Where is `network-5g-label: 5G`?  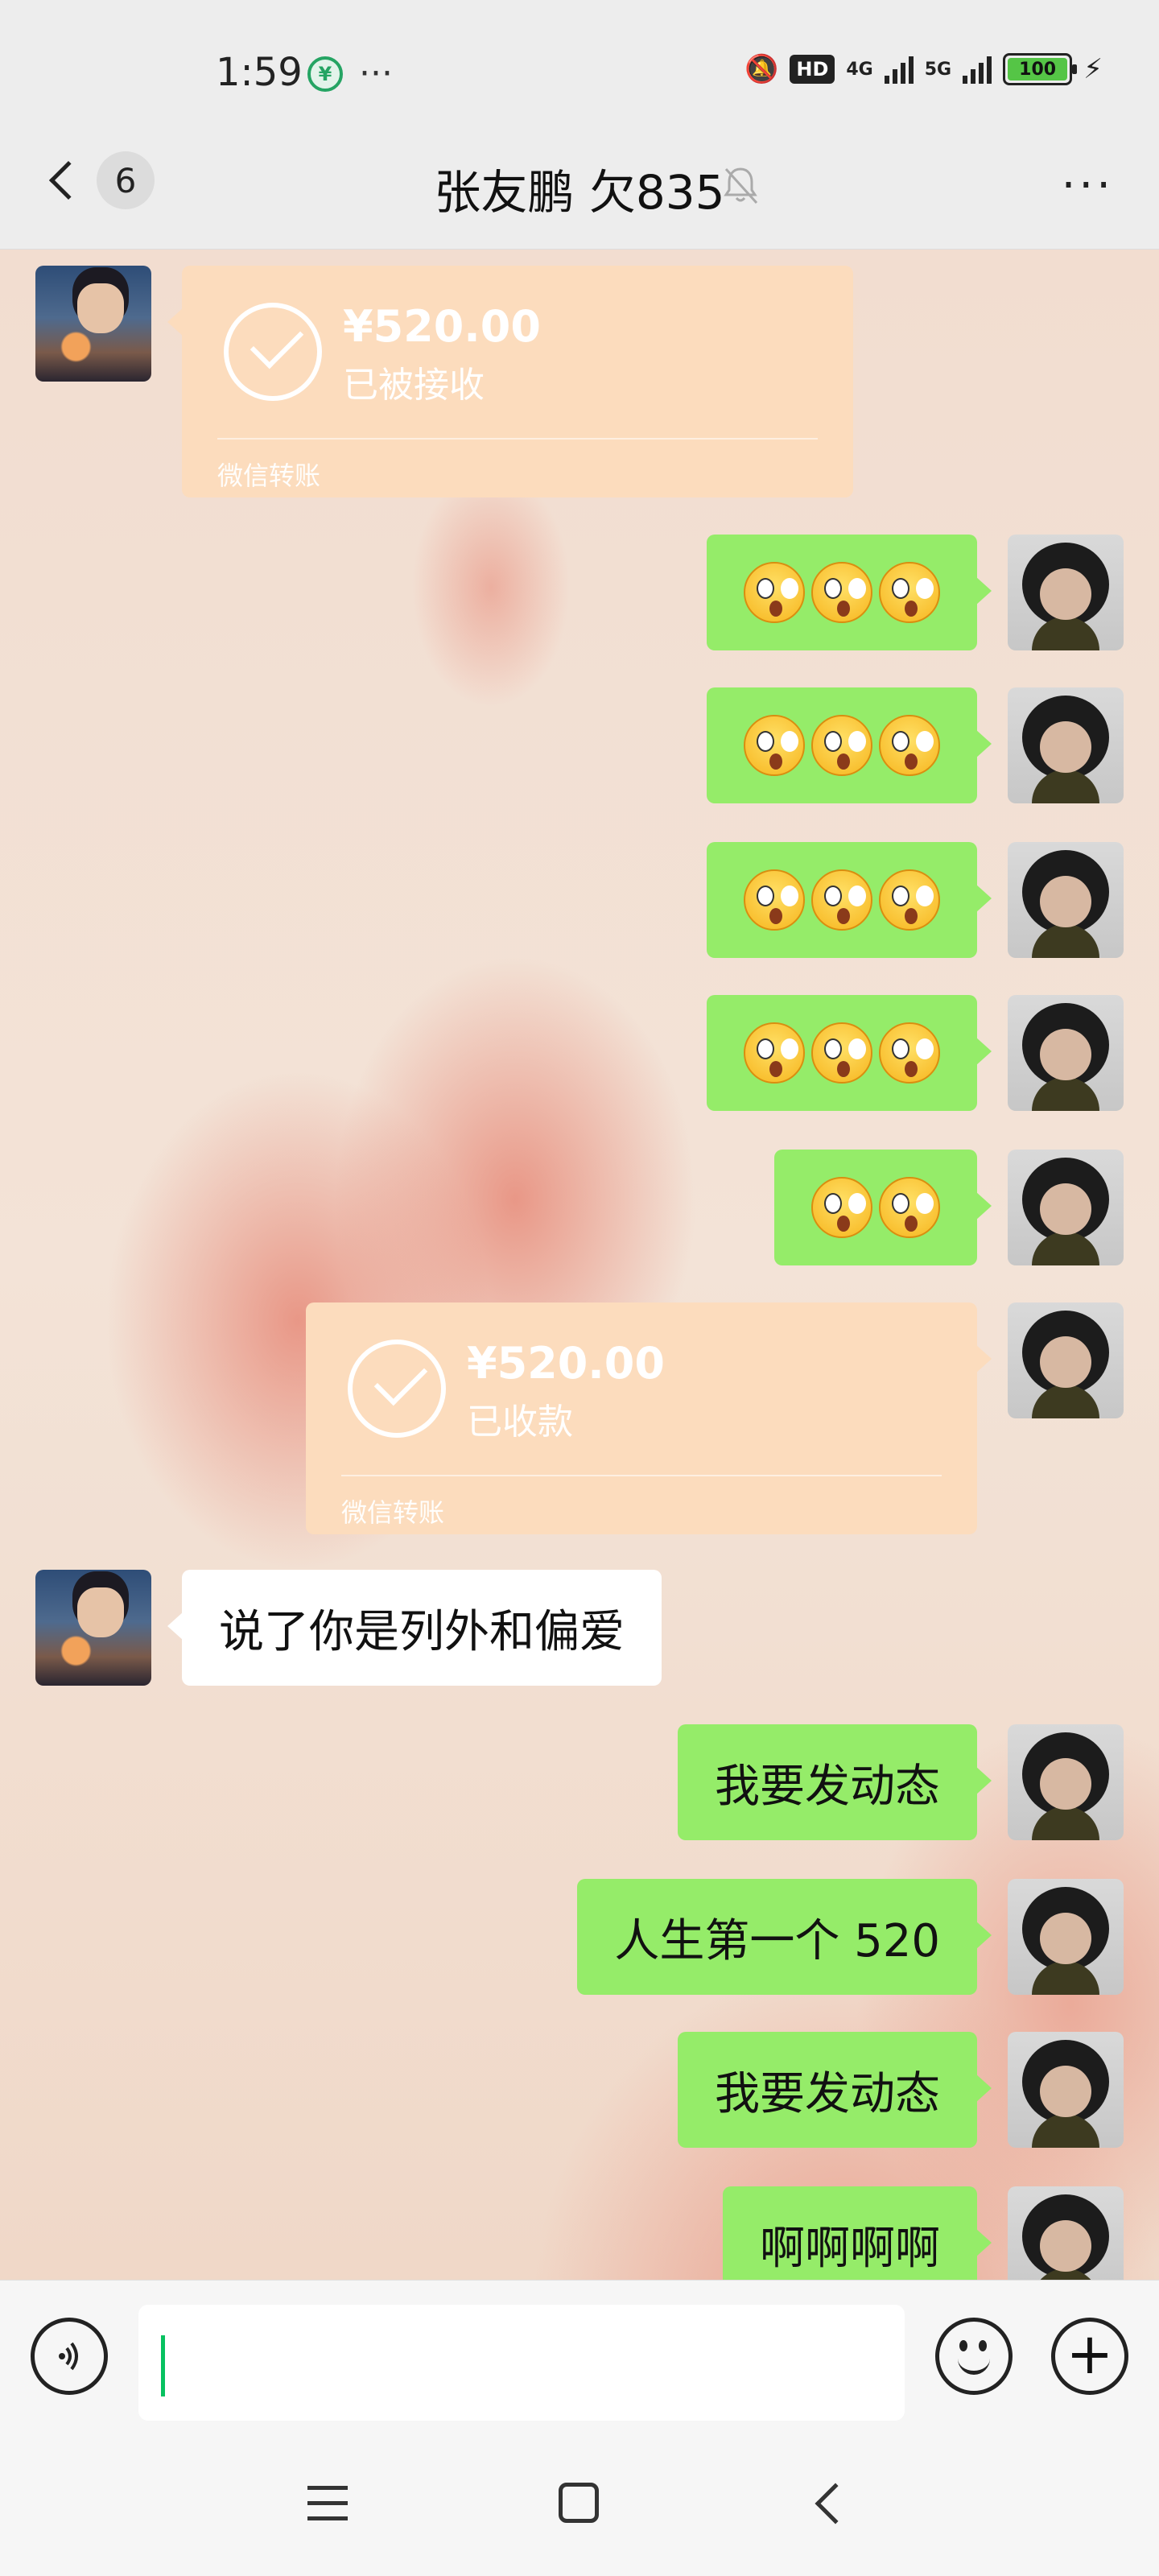
network-5g-label: 5G is located at coordinates (938, 69).